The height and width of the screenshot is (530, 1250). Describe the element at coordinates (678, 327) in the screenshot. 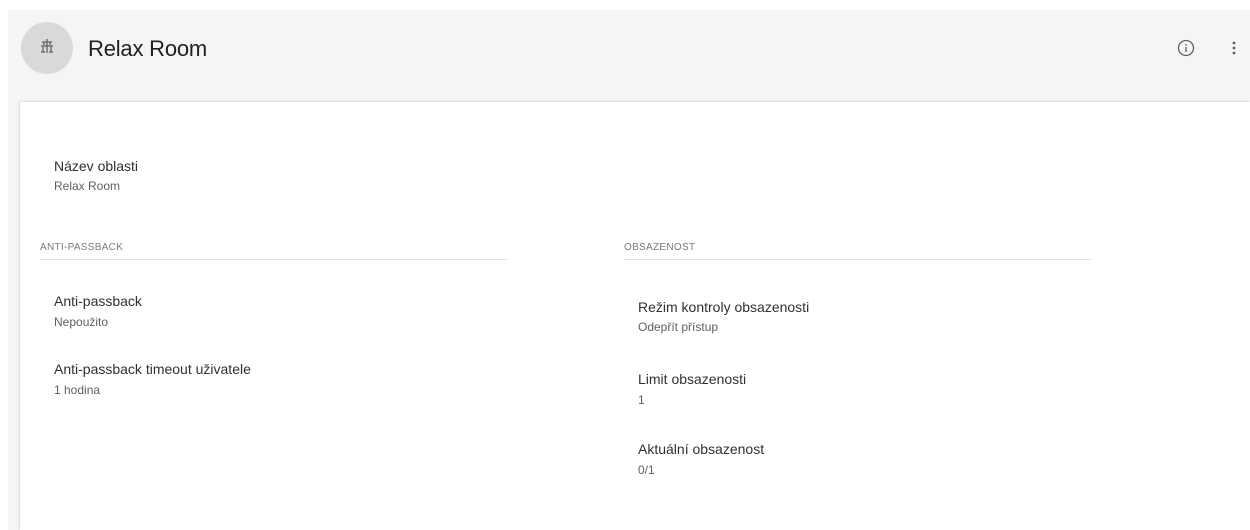

I see `occupancy-mode-value: Odepřít přístup` at that location.